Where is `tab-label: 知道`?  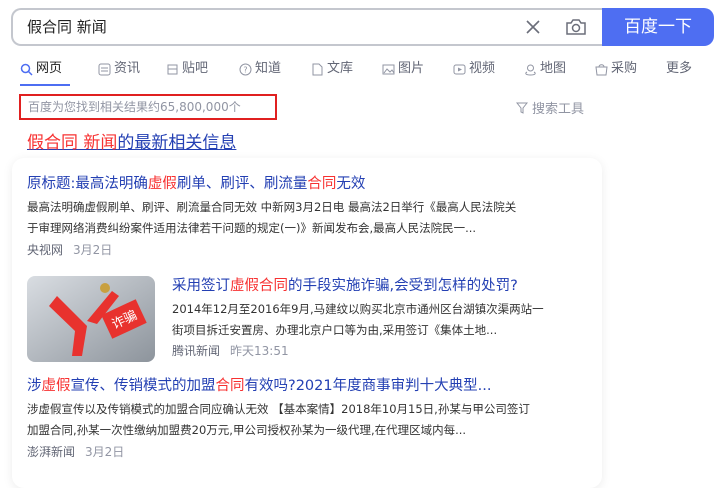
tab-label: 知道 is located at coordinates (268, 68).